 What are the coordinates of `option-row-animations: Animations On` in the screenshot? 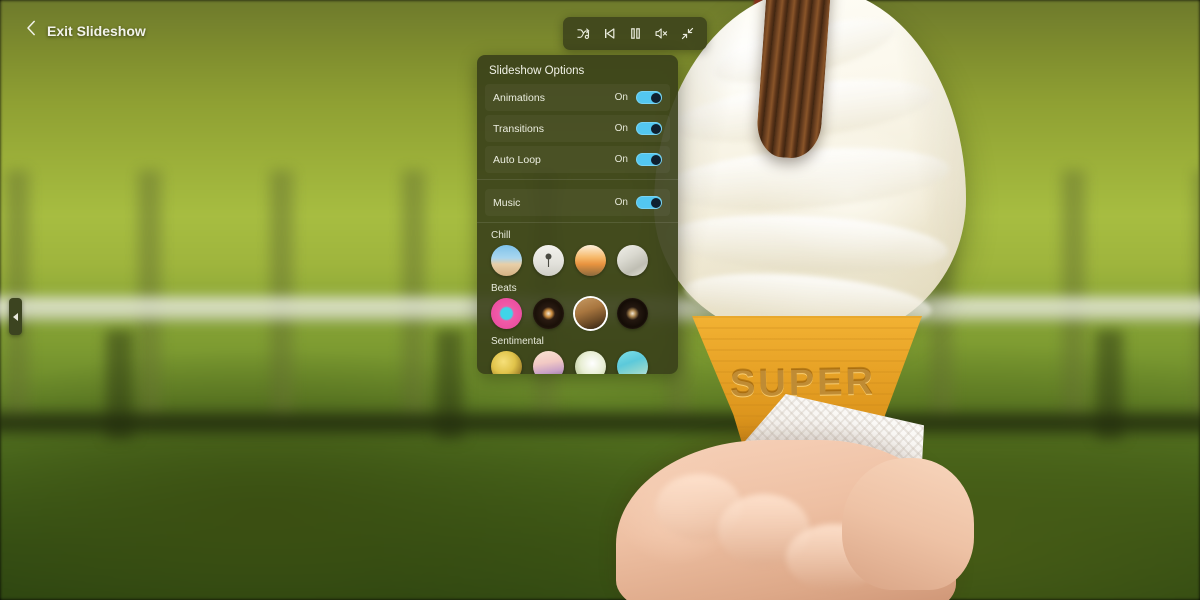 It's located at (577, 97).